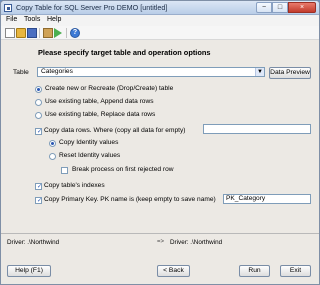 This screenshot has width=320, height=285. What do you see at coordinates (295, 271) in the screenshot?
I see `exit-button: Exit` at bounding box center [295, 271].